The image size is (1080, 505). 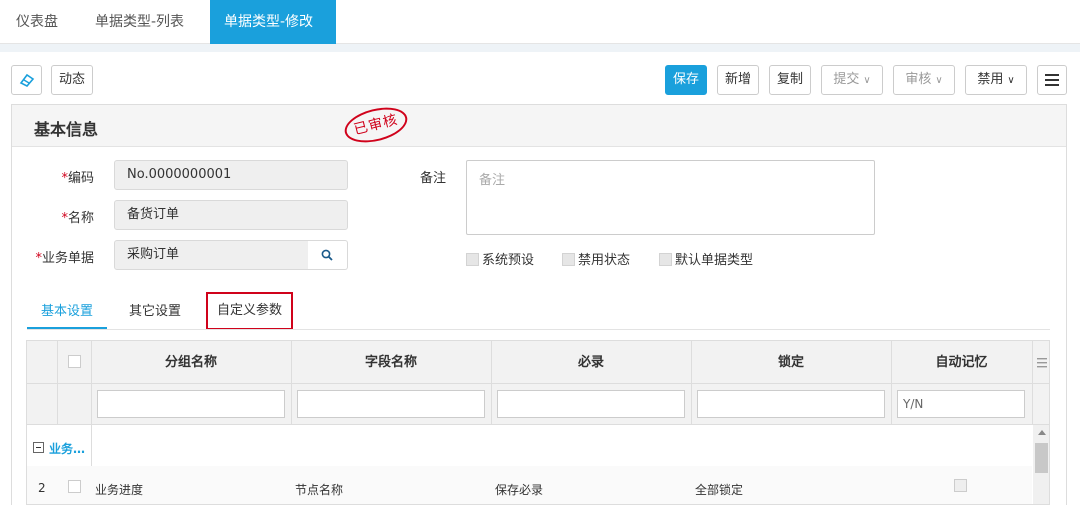 I want to click on col-header-field: 字段名称, so click(x=391, y=362).